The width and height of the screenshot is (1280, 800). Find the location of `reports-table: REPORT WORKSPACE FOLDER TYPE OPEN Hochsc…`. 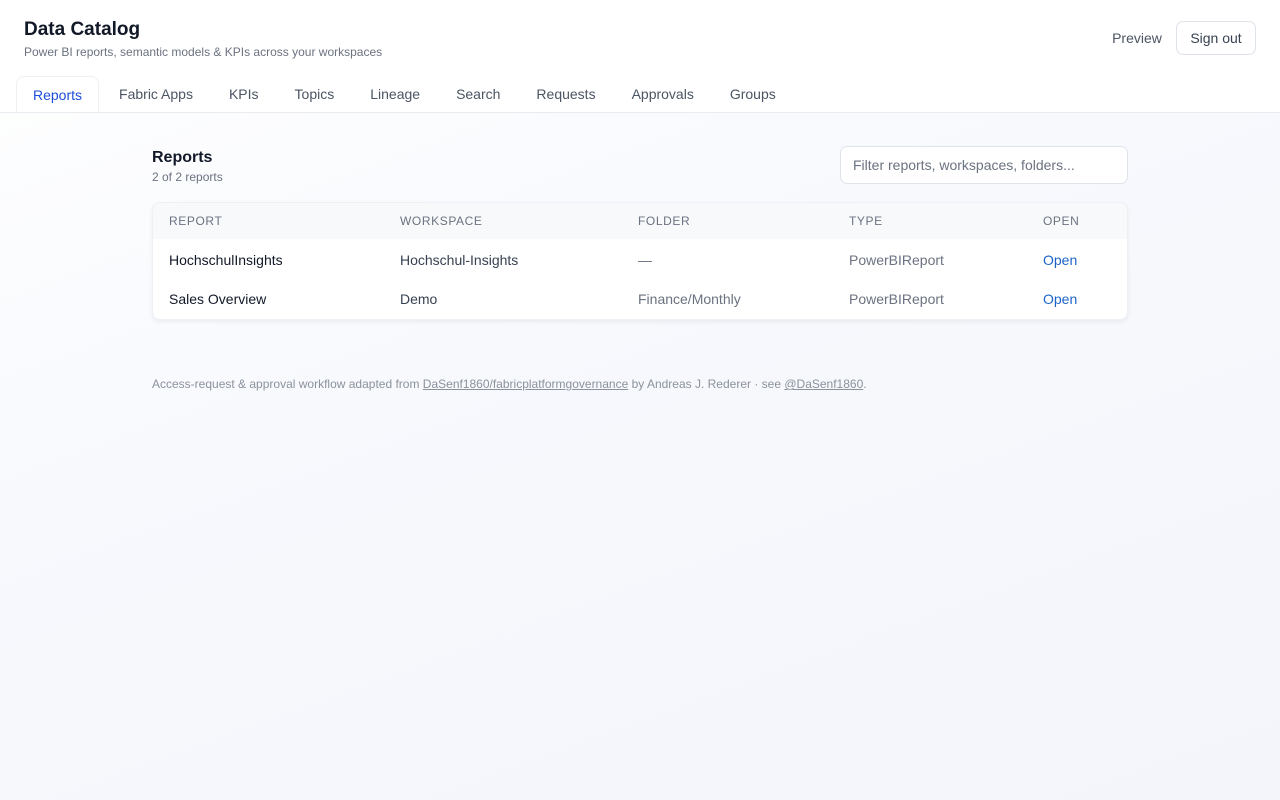

reports-table: REPORT WORKSPACE FOLDER TYPE OPEN Hochsc… is located at coordinates (640, 261).